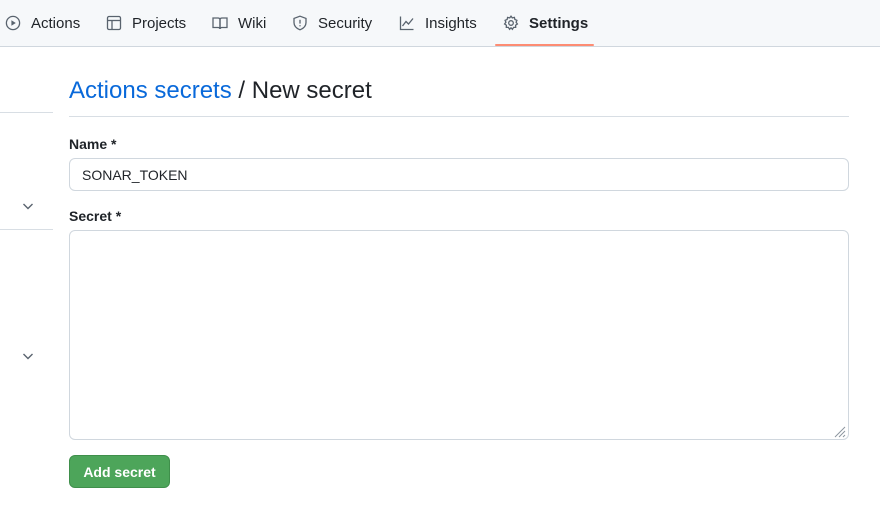 The image size is (880, 505). I want to click on tab-projects: Projects, so click(146, 23).